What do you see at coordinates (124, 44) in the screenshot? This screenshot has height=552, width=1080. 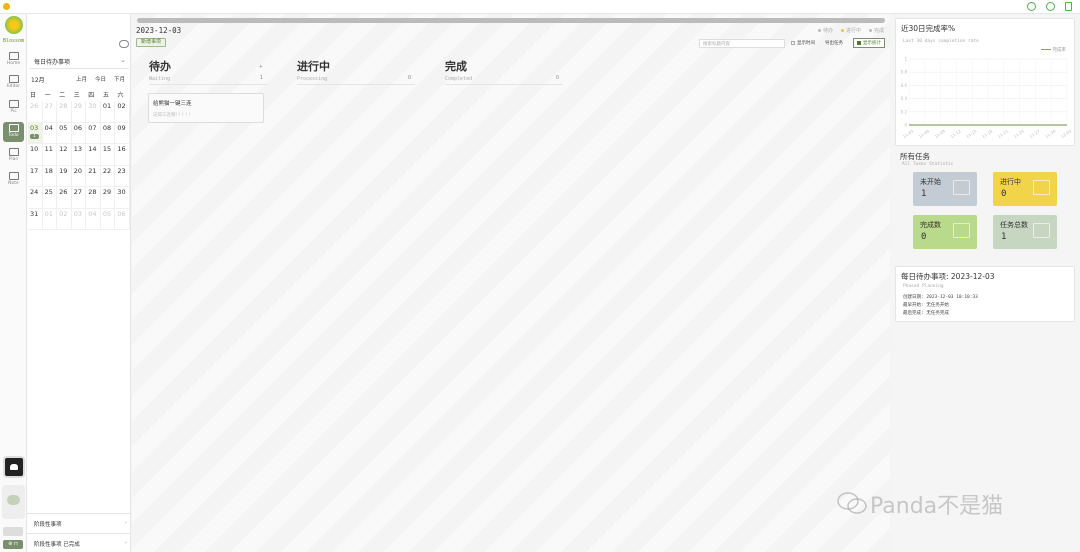 I see `cloud-icon` at bounding box center [124, 44].